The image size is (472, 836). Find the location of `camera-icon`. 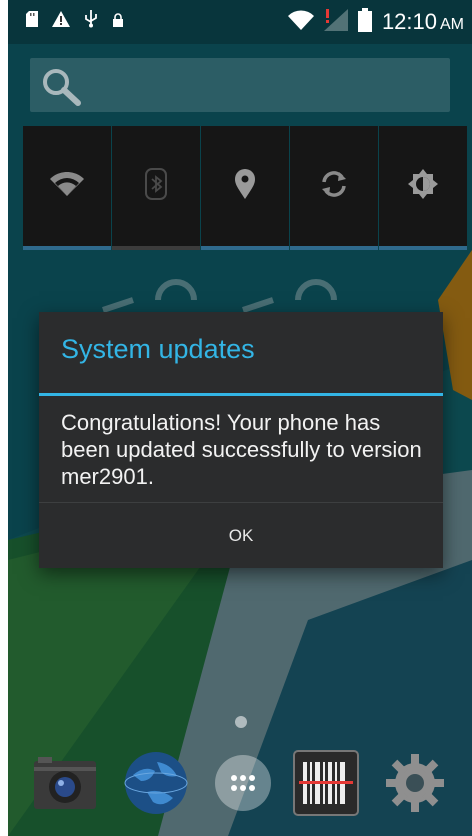

camera-icon is located at coordinates (65, 785).